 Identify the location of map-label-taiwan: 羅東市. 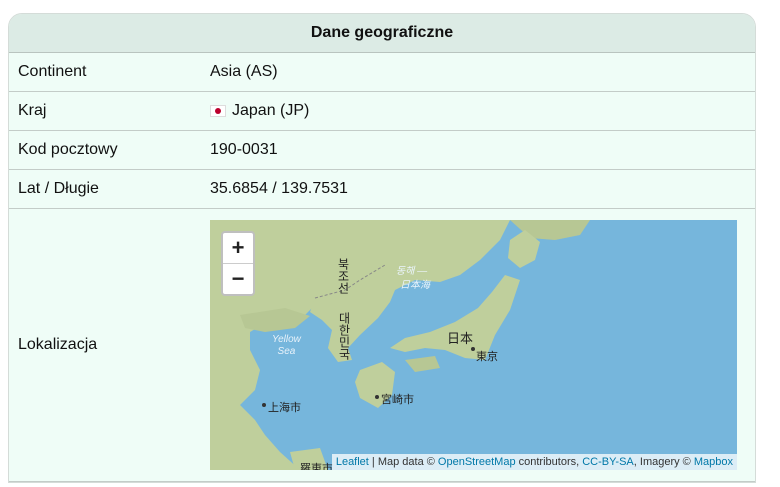
(316, 466).